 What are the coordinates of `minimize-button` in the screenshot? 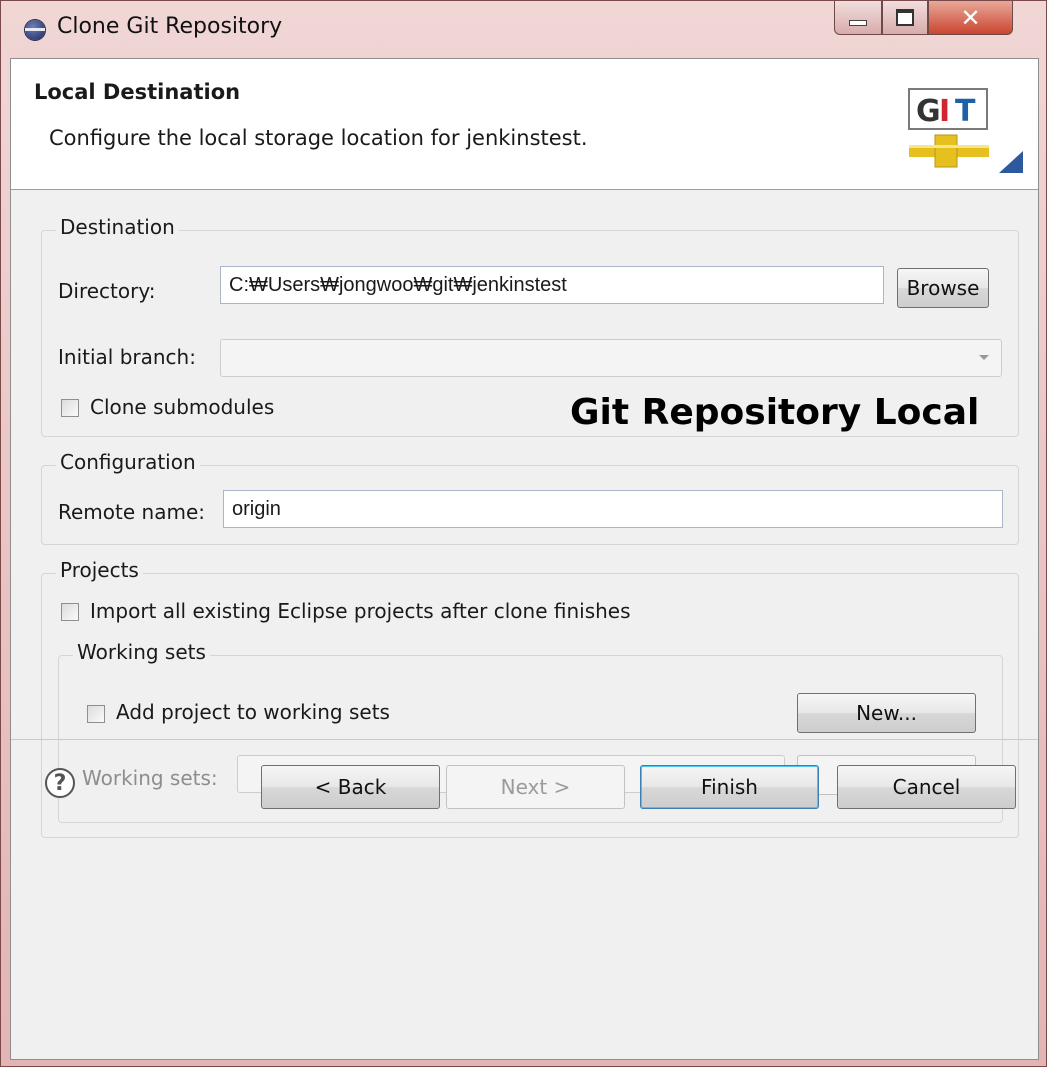 It's located at (858, 18).